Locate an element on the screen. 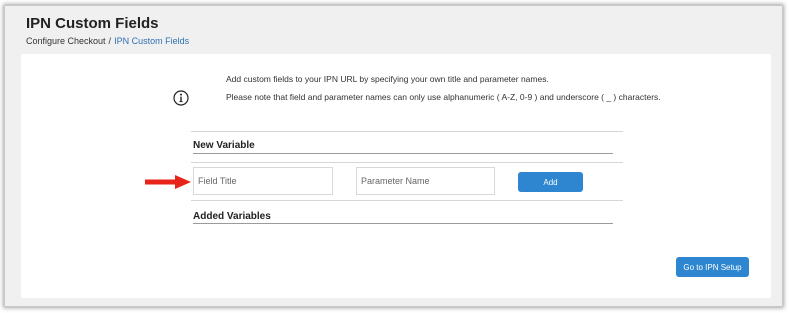 Image resolution: width=789 pixels, height=313 pixels. go-to-ipn-setup-button: Go to IPN Setup is located at coordinates (712, 267).